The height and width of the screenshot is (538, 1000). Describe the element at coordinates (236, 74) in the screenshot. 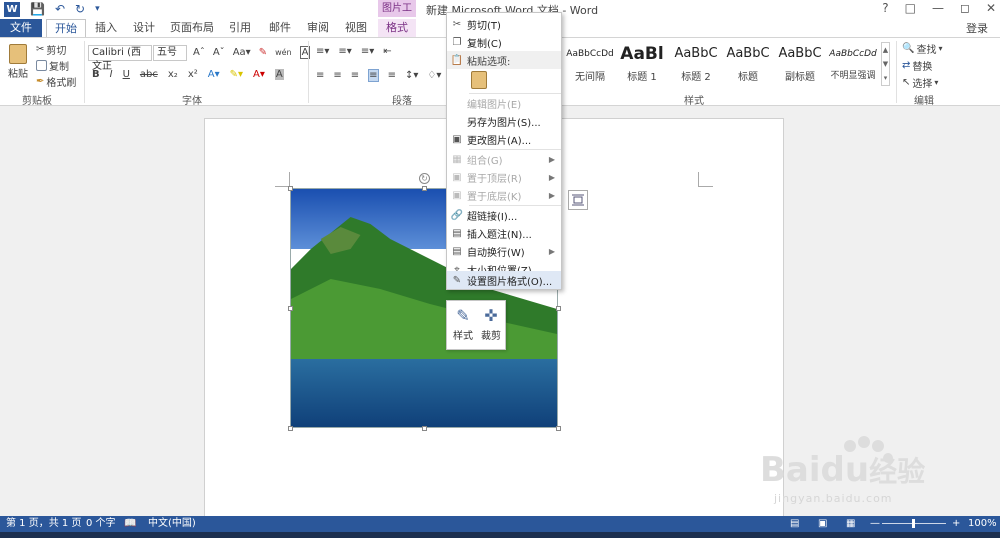

I see `highlight-icon: ✎▾` at that location.